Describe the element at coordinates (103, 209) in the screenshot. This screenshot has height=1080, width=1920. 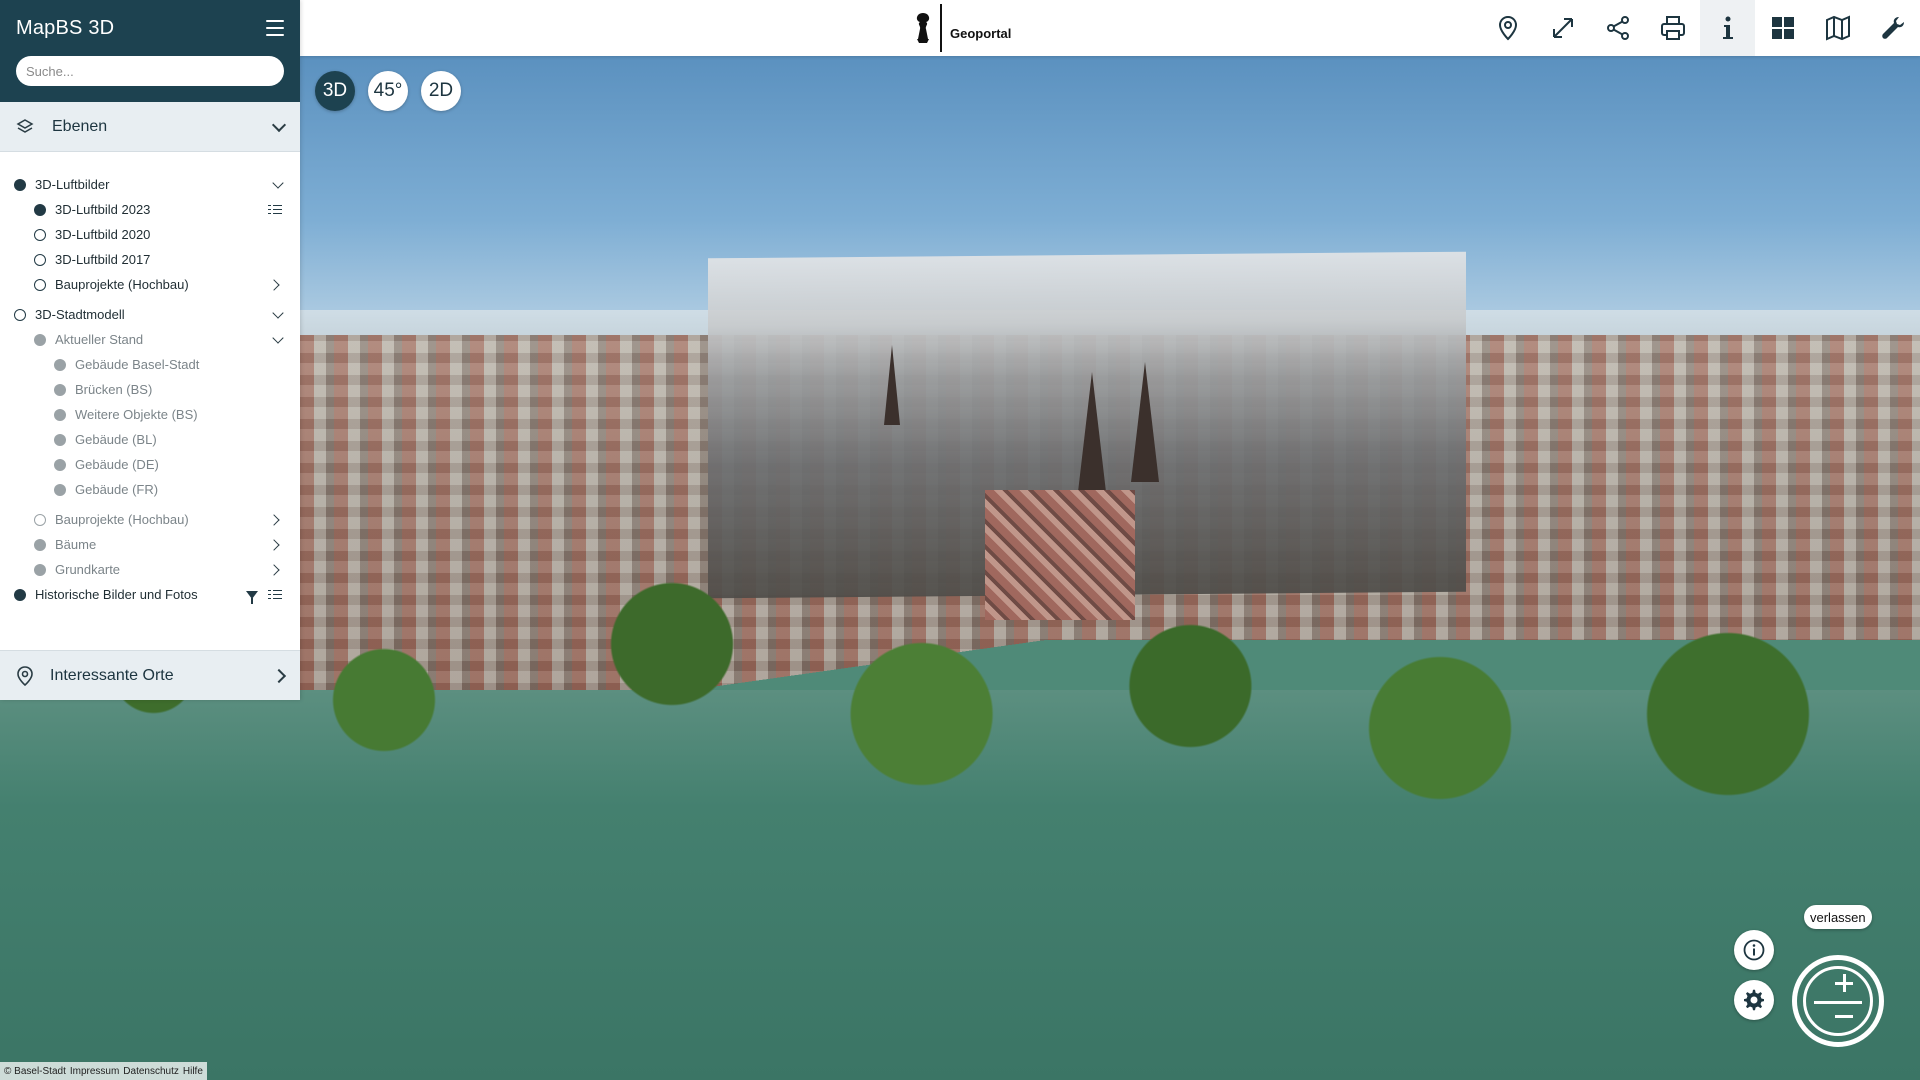
I see `layer-label: 3D-Luftbild 2023` at that location.